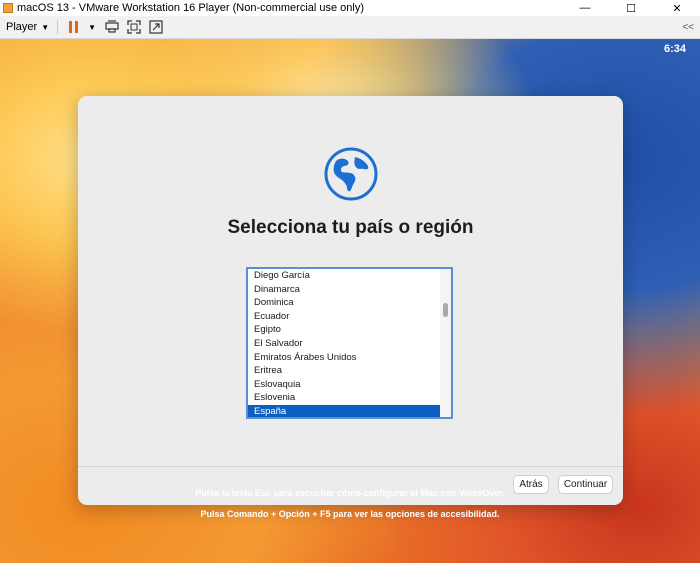 The height and width of the screenshot is (563, 700). What do you see at coordinates (8, 8) in the screenshot?
I see `vmware-app-icon` at bounding box center [8, 8].